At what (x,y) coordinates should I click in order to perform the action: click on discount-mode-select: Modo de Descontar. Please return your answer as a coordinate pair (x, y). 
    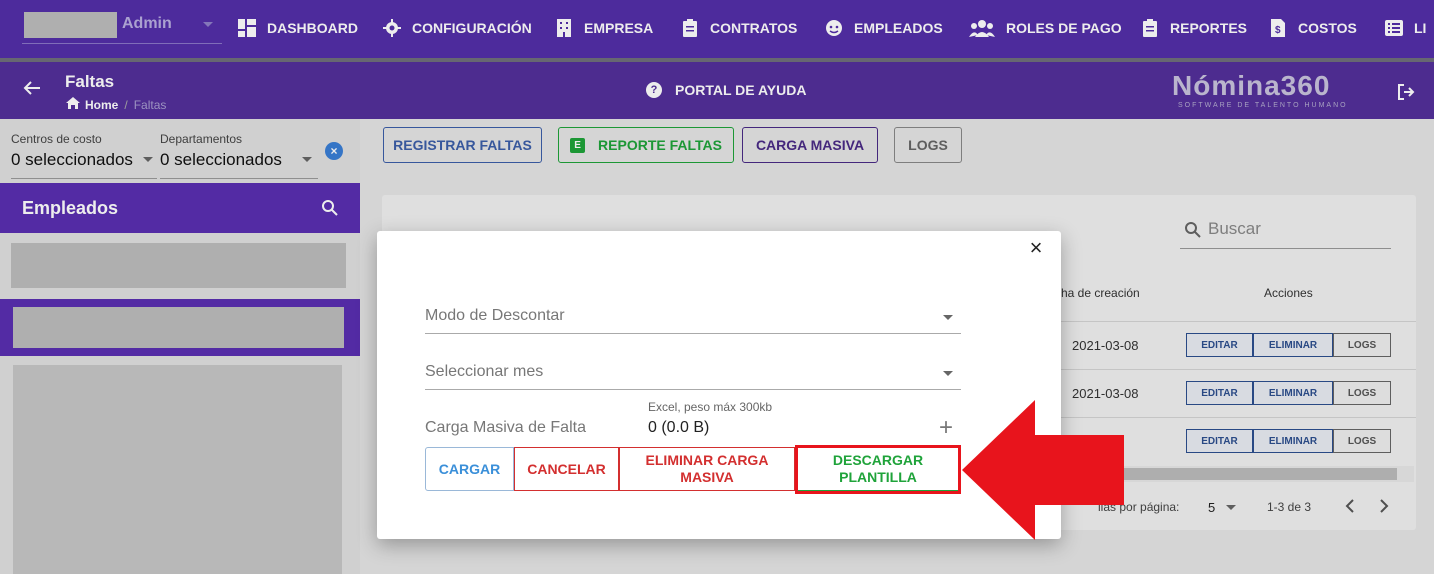
    Looking at the image, I should click on (495, 316).